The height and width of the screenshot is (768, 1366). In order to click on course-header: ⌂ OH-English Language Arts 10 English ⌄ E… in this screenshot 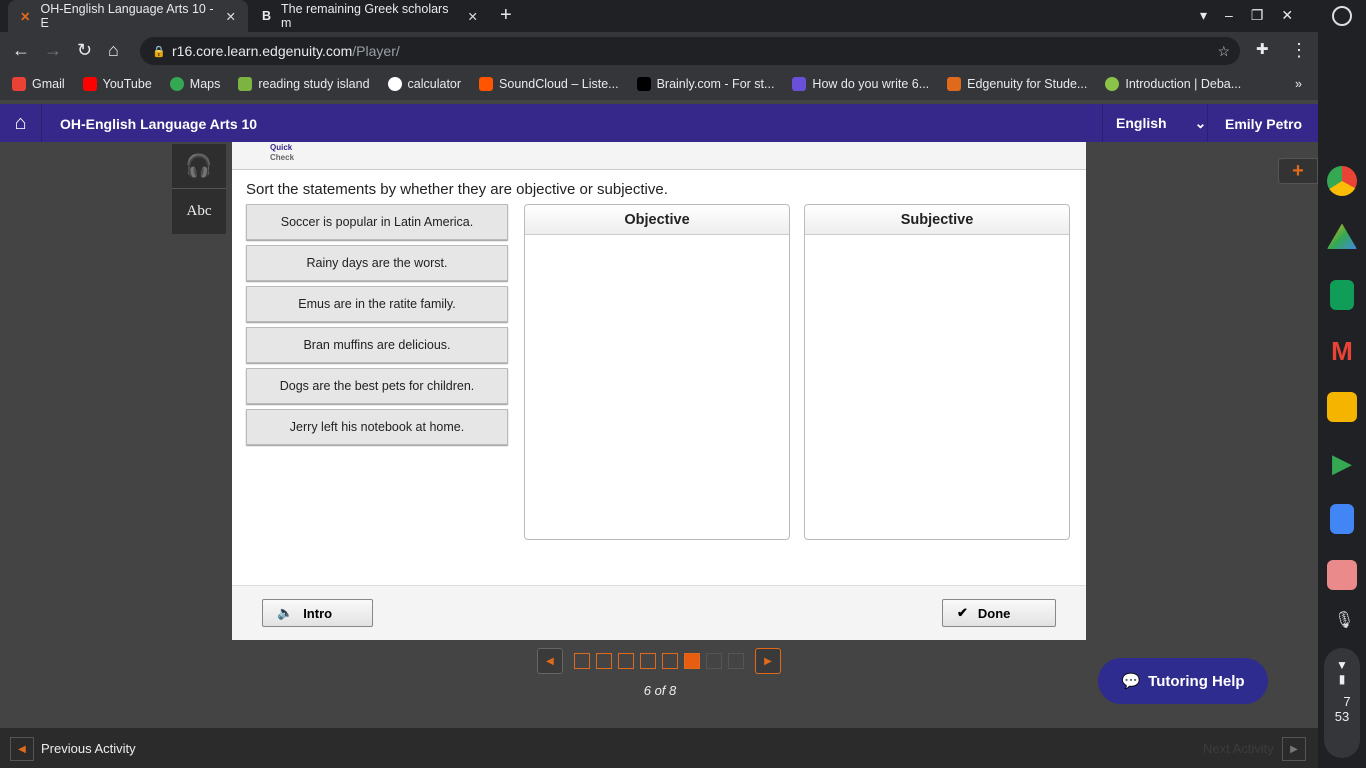, I will do `click(659, 123)`.